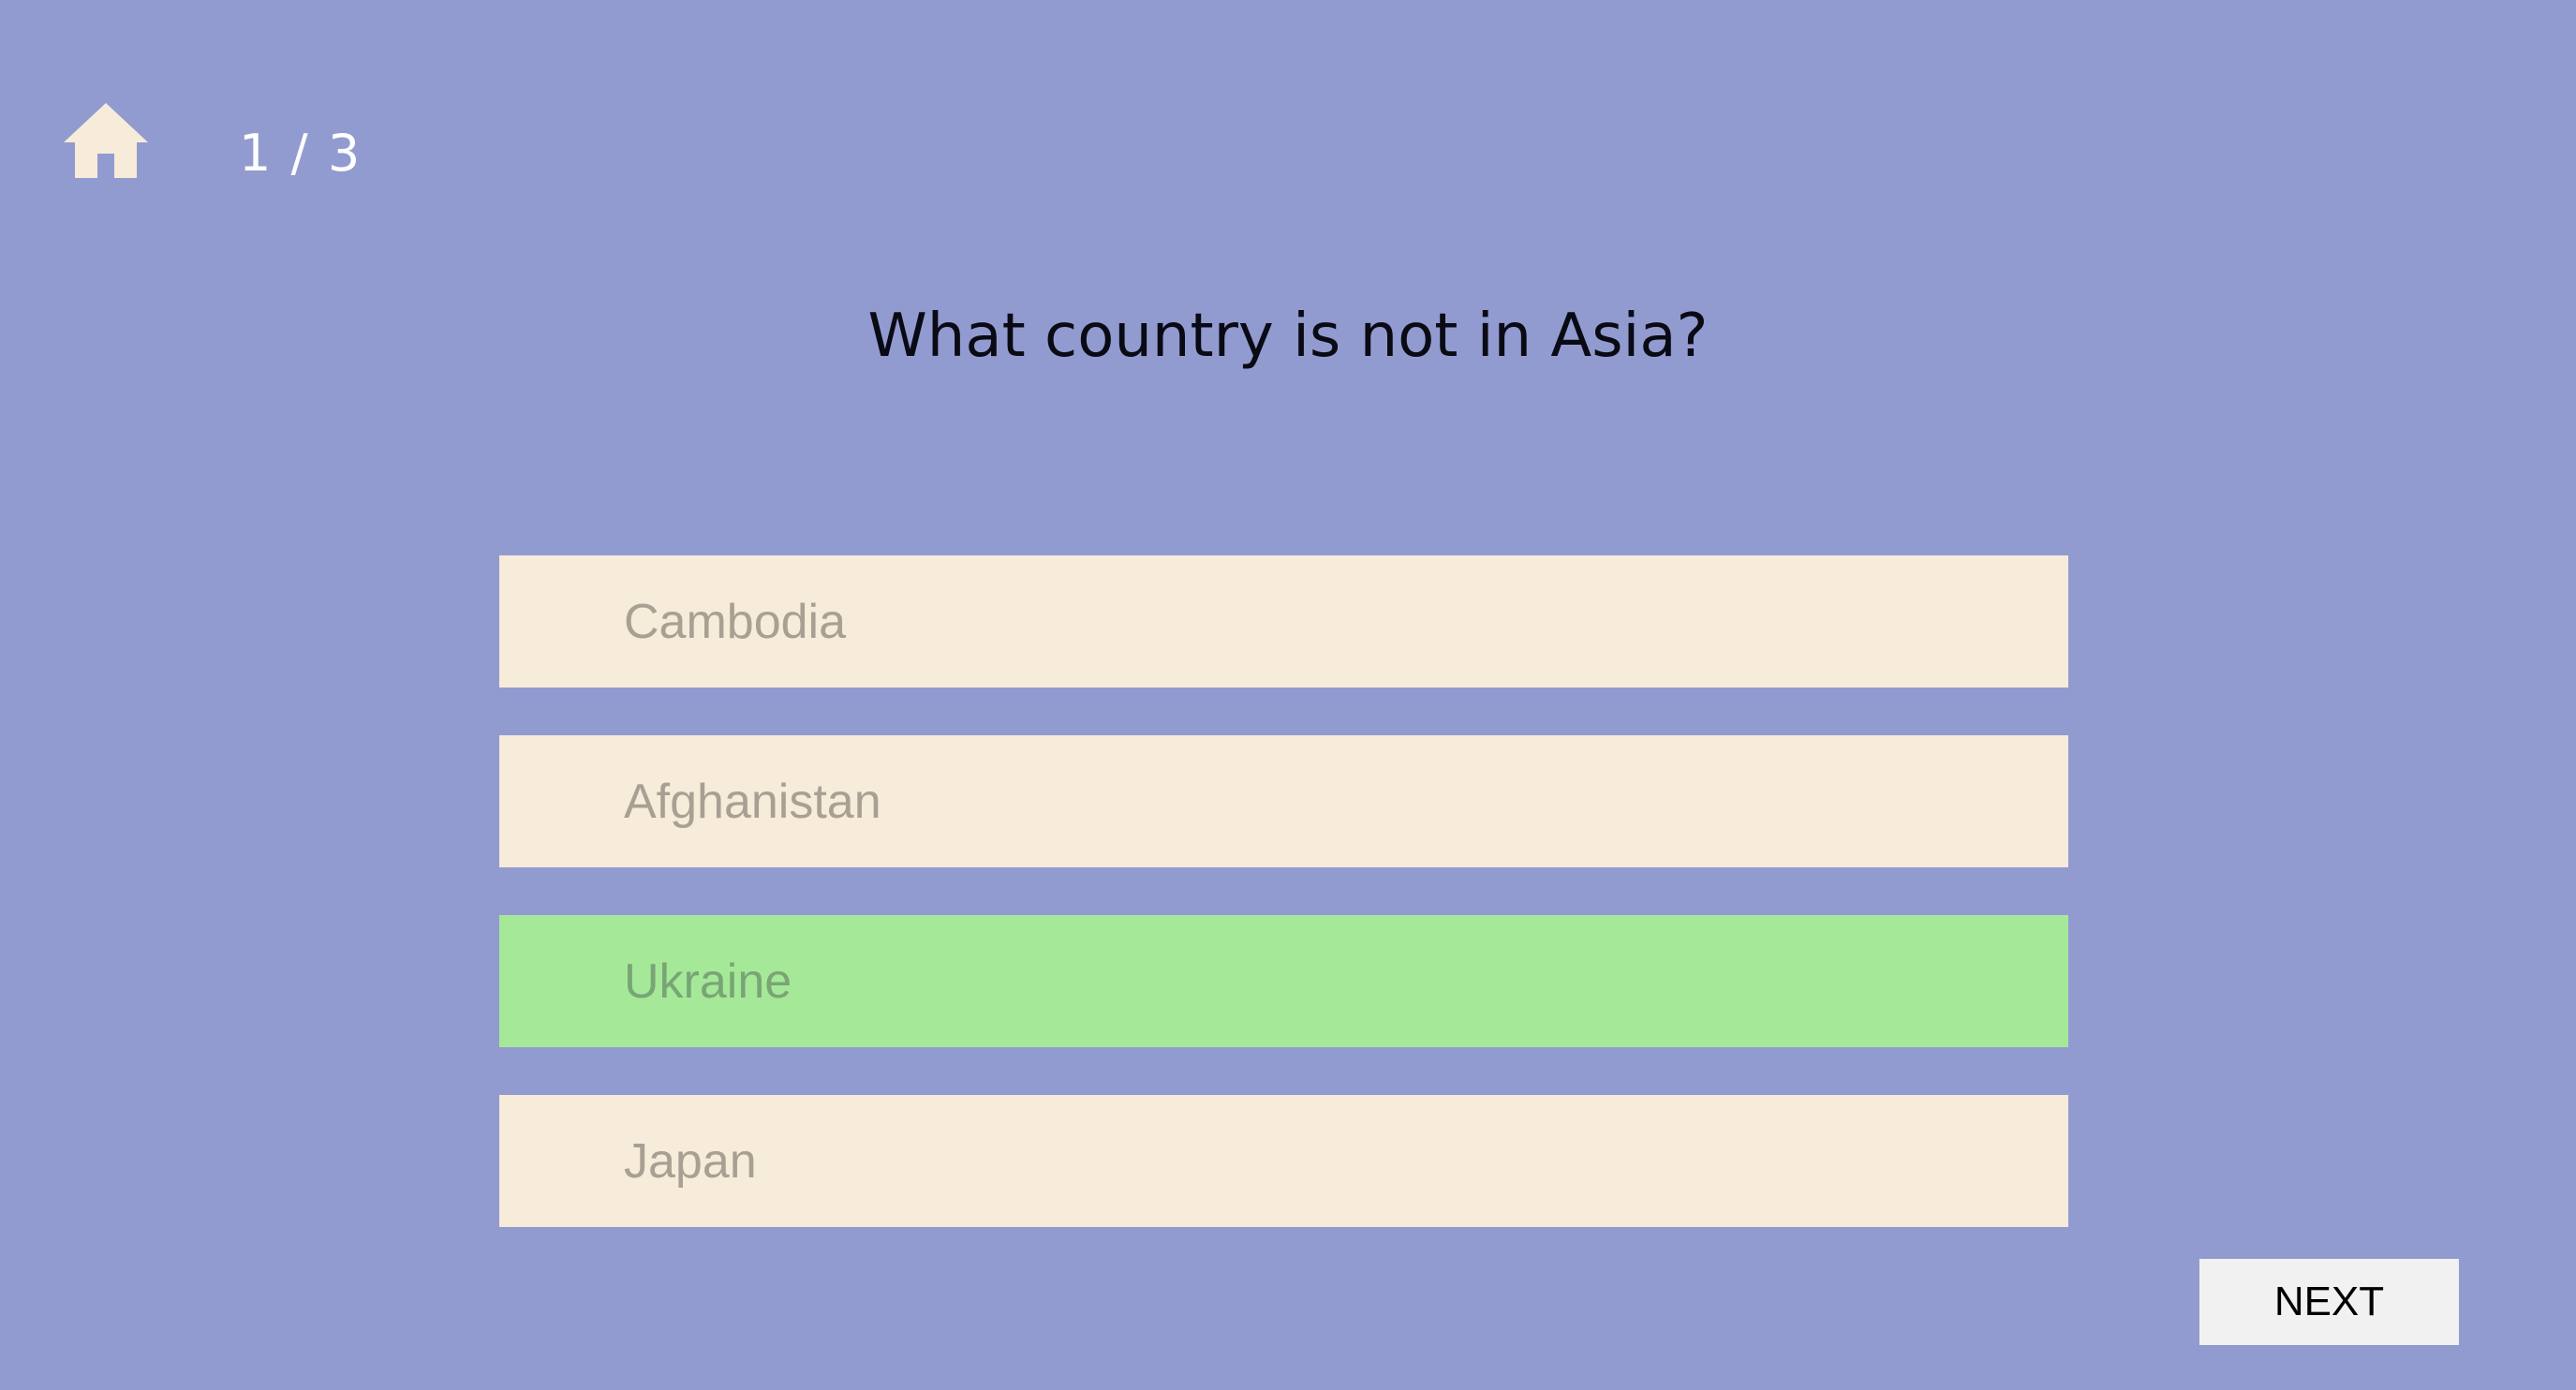  I want to click on next-button-label: NEXT, so click(2329, 1301).